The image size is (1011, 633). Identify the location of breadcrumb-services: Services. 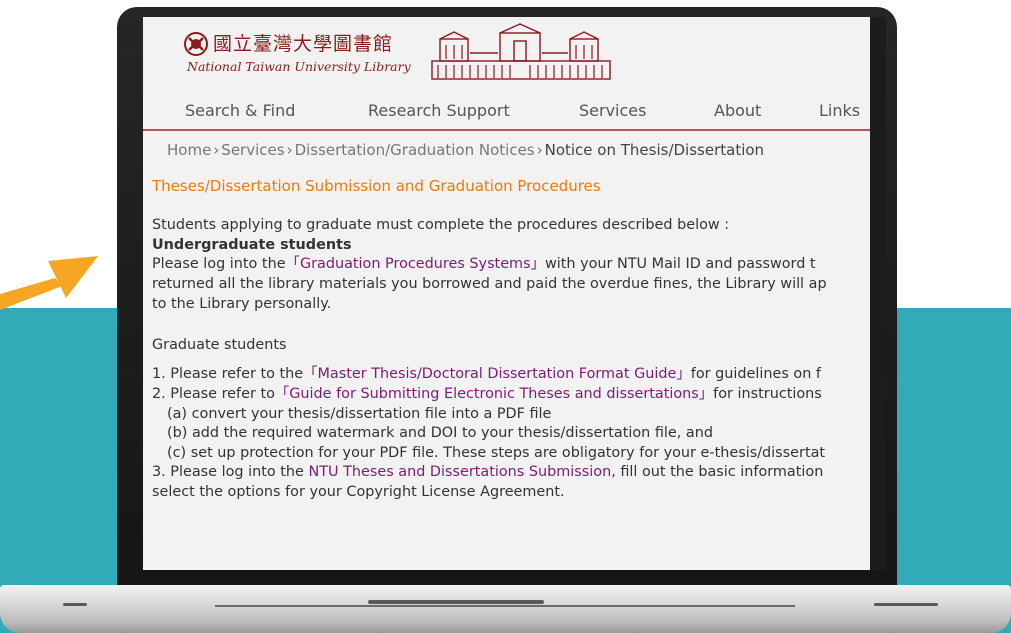
(252, 150).